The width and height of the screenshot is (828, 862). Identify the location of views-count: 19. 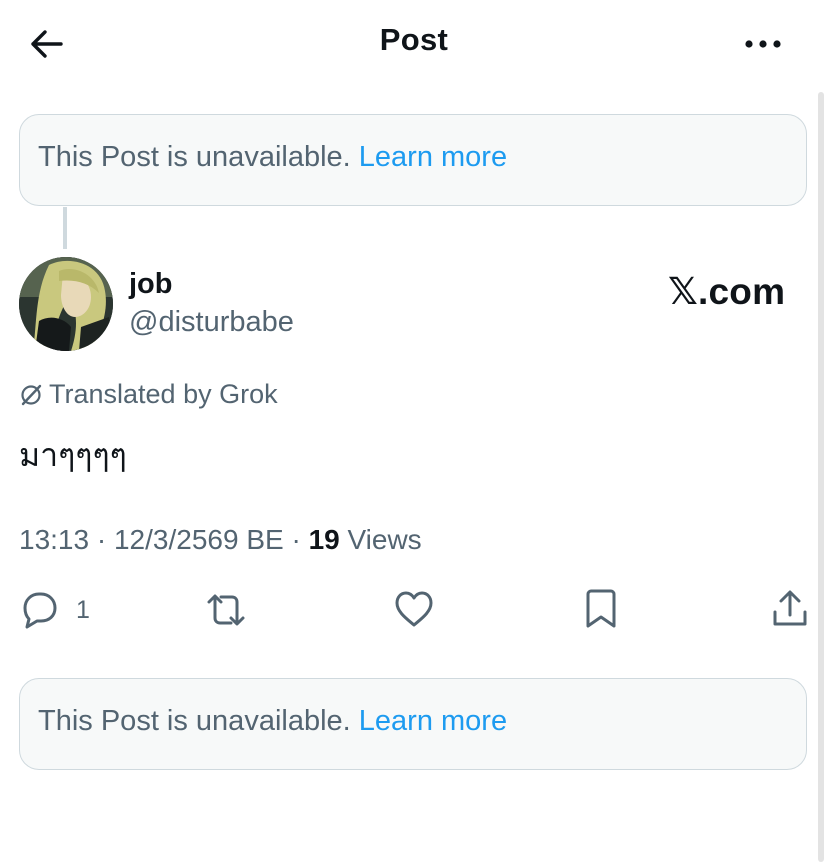
(324, 539).